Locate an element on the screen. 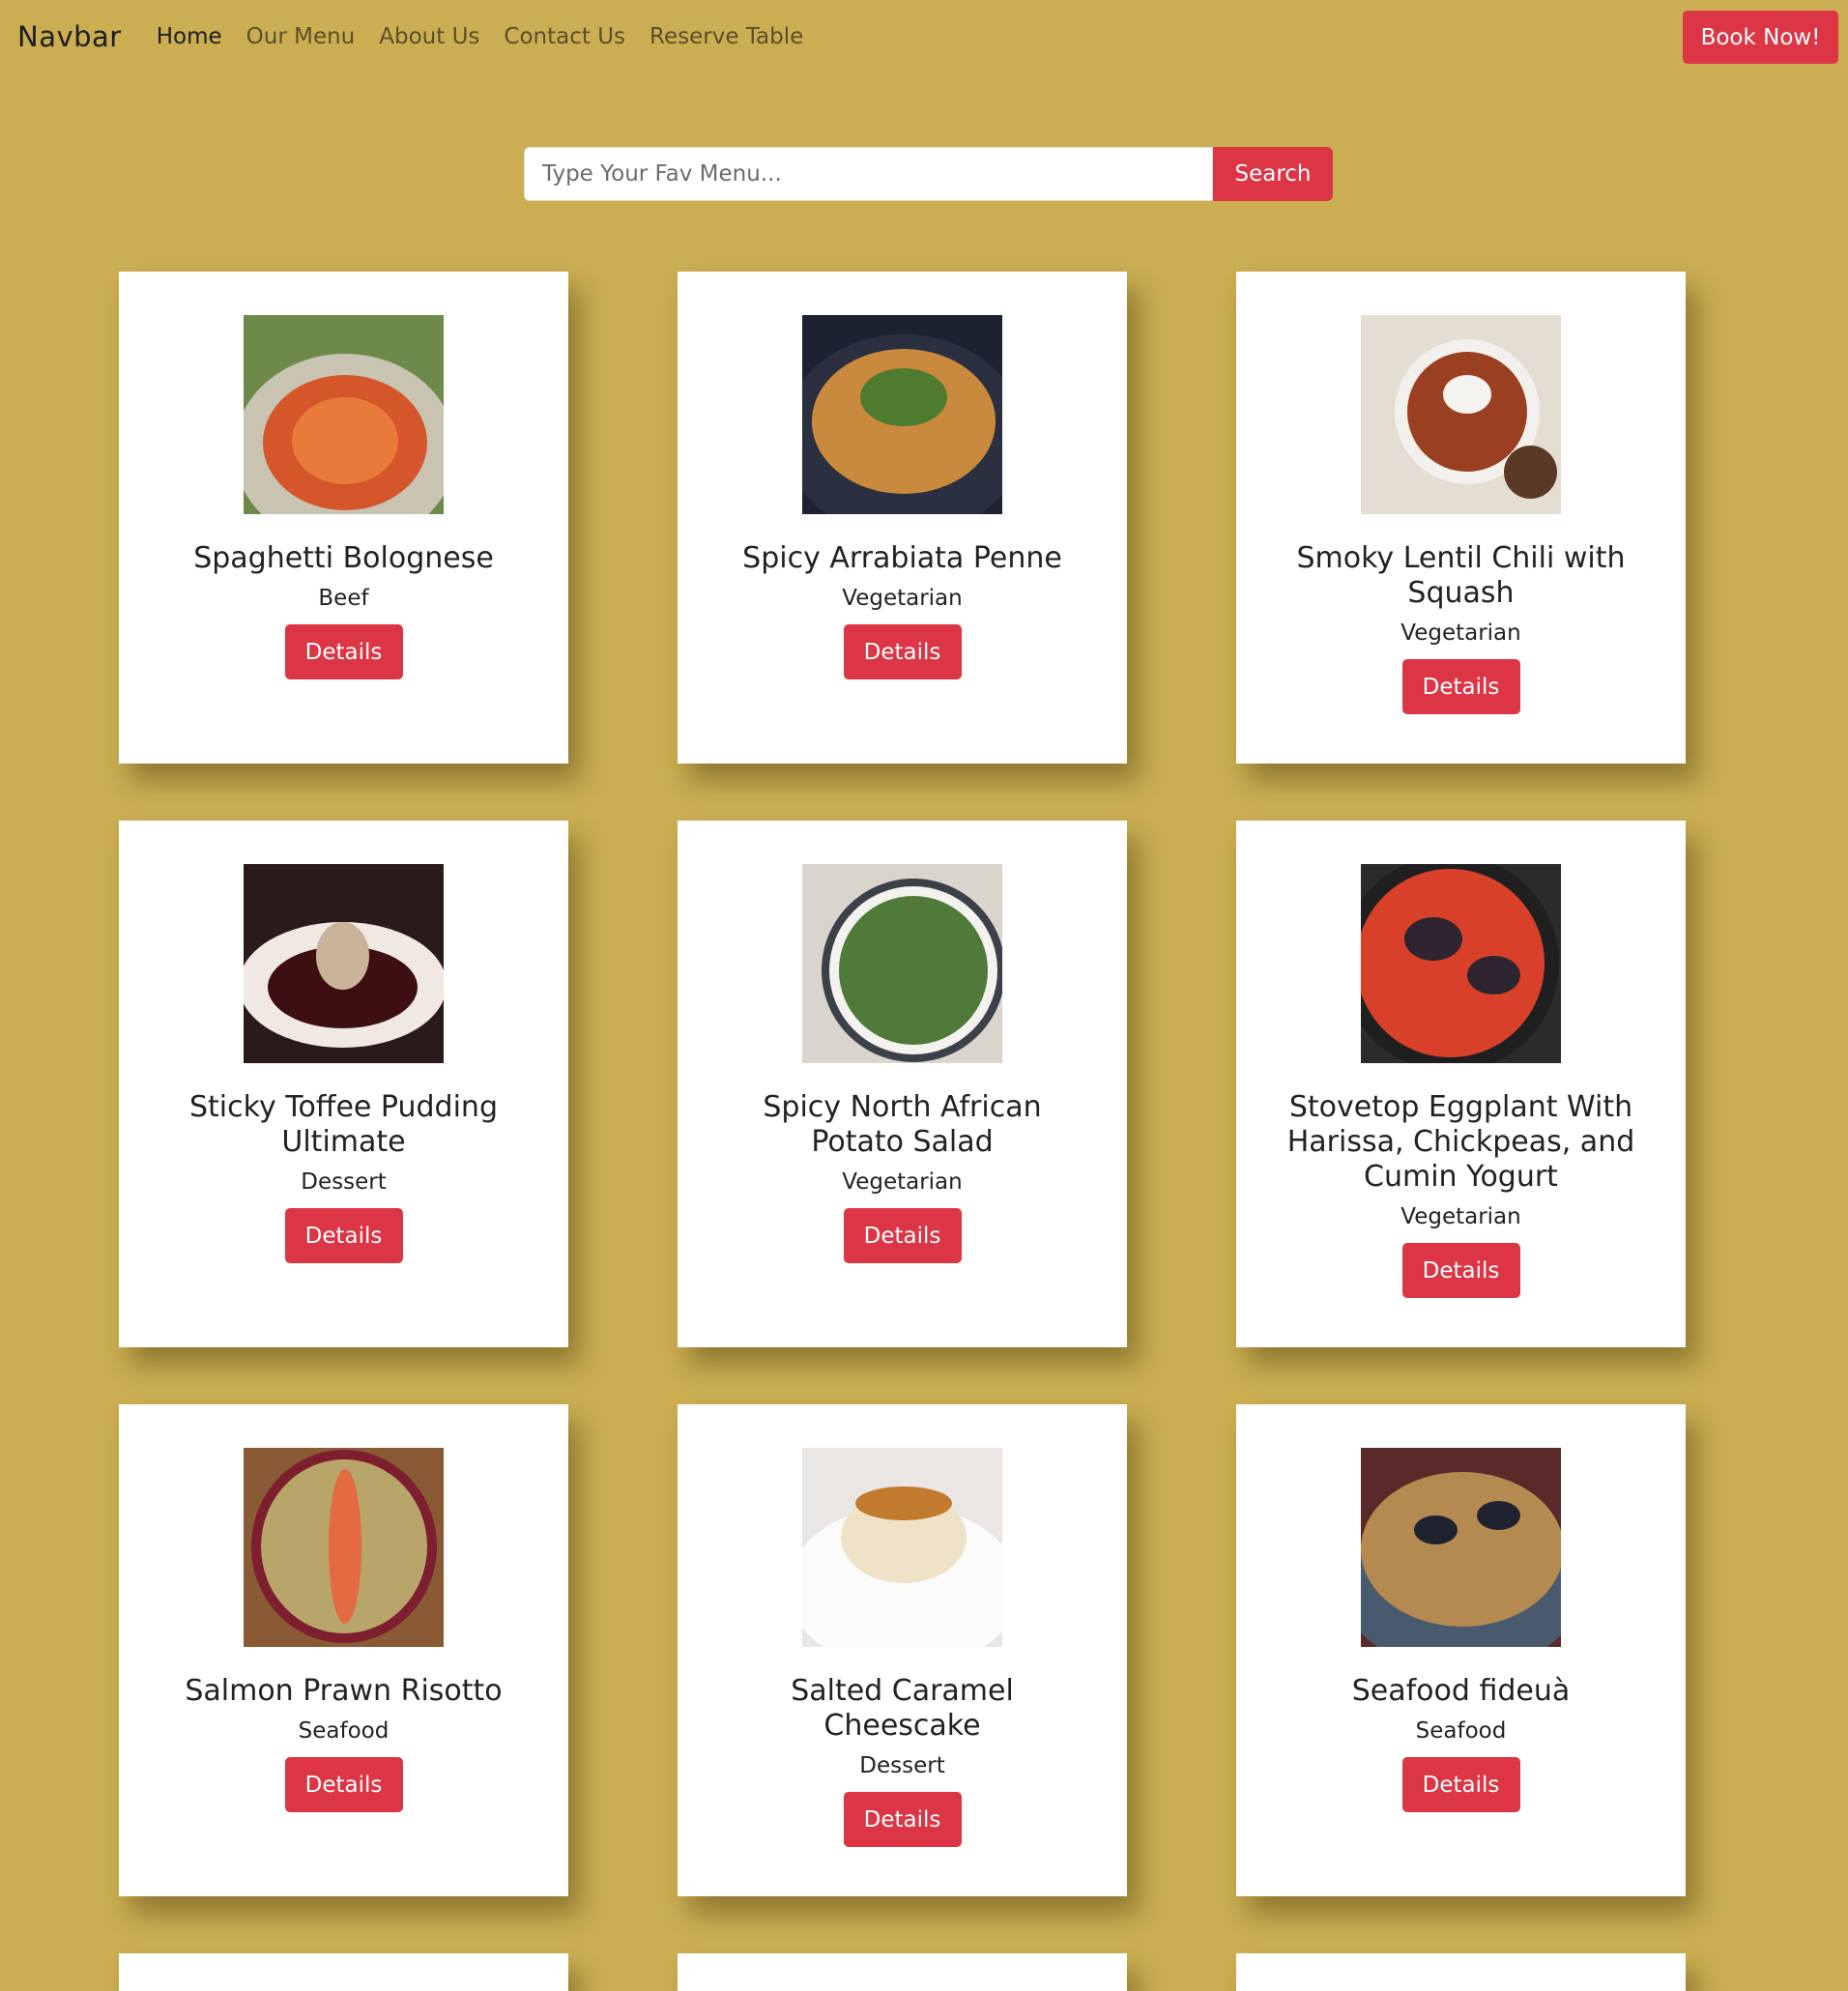 Image resolution: width=1848 pixels, height=1991 pixels. card-title: Spaghetti Bolognese is located at coordinates (343, 558).